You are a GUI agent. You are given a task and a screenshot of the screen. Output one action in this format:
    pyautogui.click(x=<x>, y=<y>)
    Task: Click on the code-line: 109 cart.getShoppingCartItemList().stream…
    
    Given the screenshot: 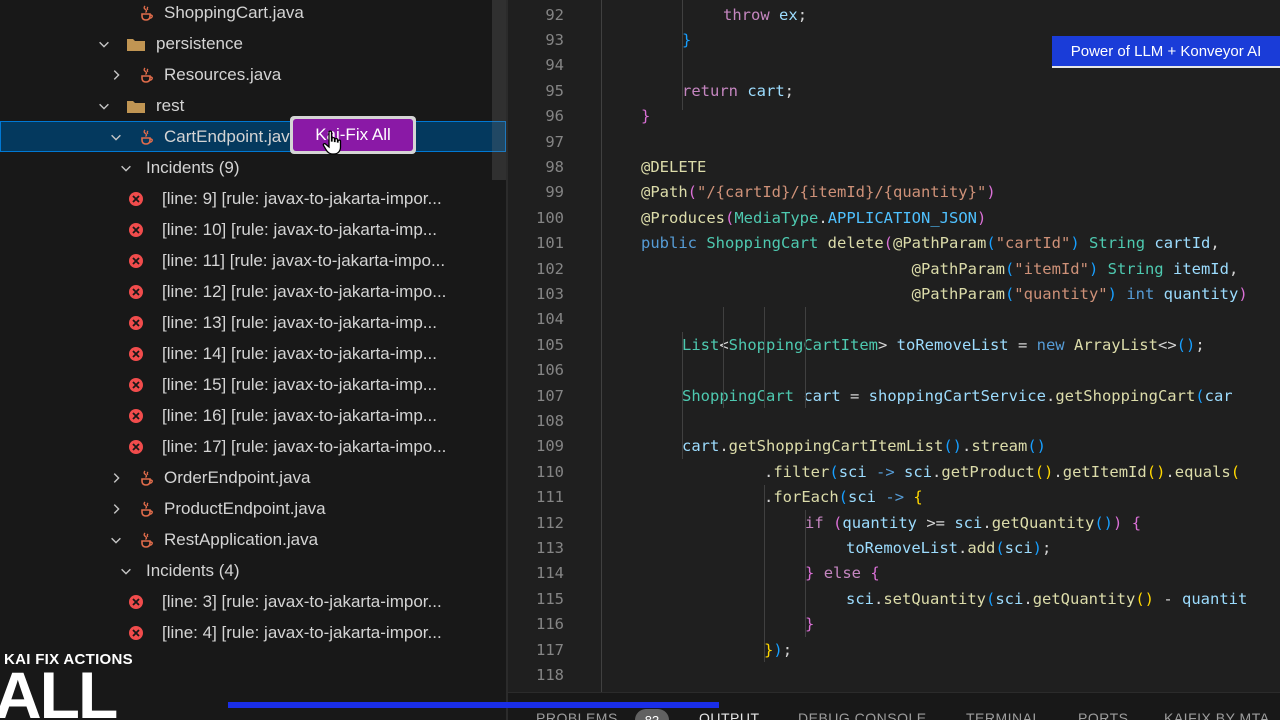 What is the action you would take?
    pyautogui.click(x=894, y=446)
    